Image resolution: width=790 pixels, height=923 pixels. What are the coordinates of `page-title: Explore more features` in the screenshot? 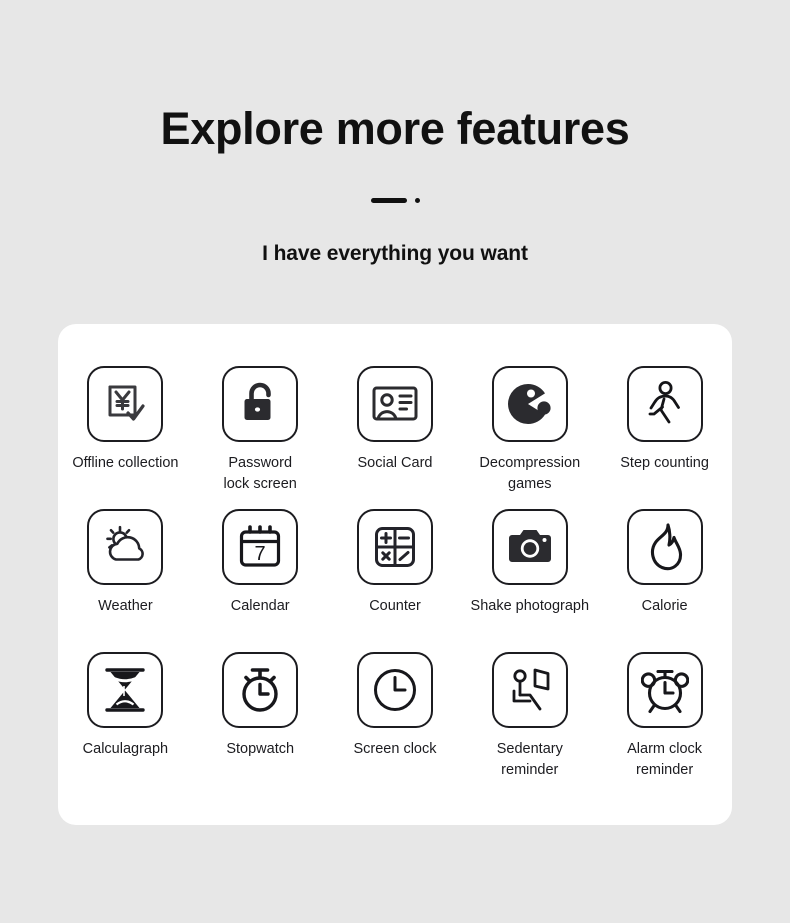 It's located at (395, 128).